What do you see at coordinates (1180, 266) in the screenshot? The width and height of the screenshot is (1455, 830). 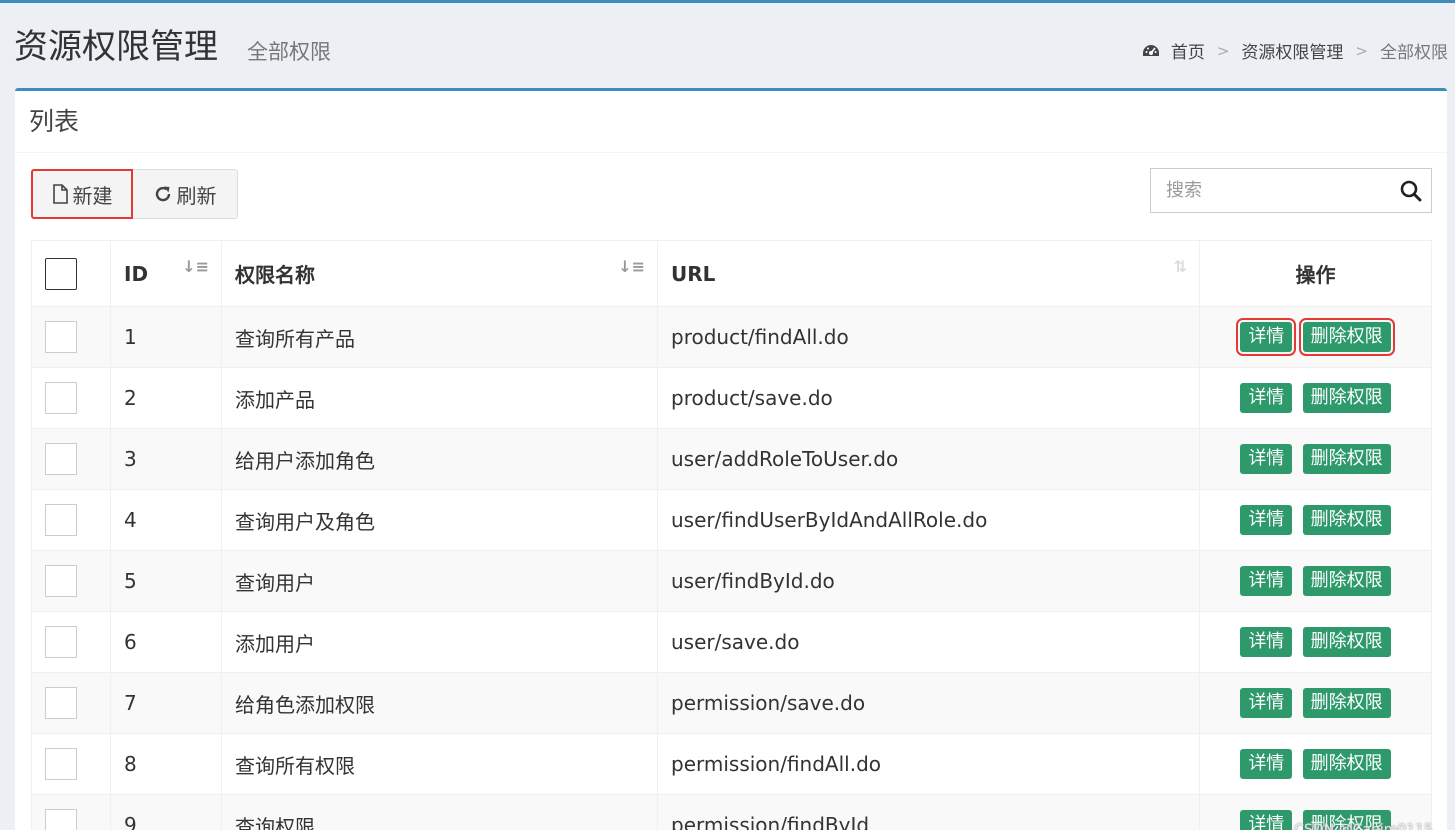 I see `sort-icon: ⇅` at bounding box center [1180, 266].